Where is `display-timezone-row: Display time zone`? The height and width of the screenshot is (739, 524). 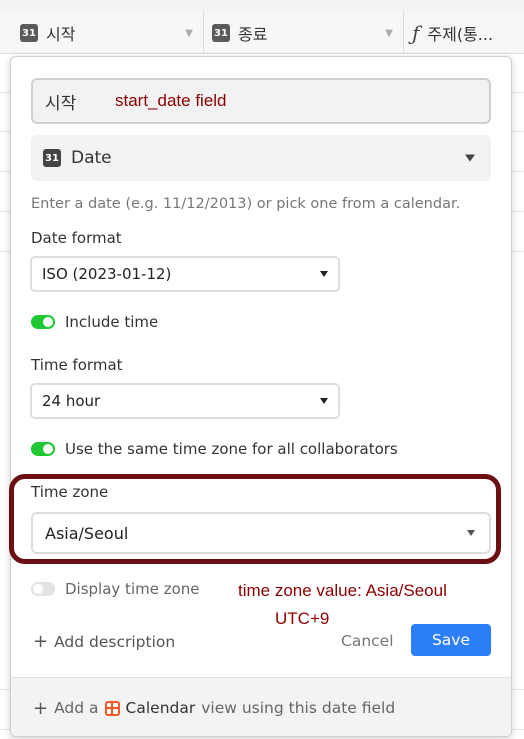
display-timezone-row: Display time zone is located at coordinates (115, 589).